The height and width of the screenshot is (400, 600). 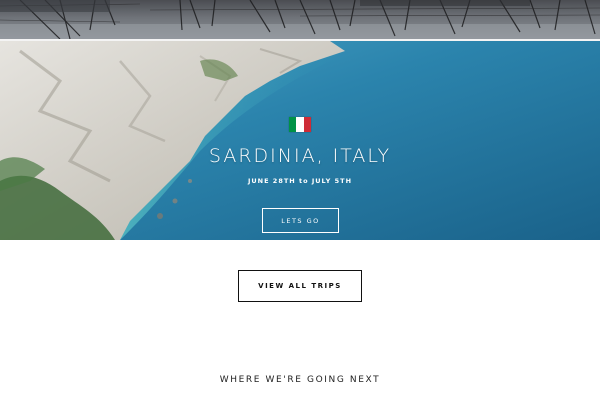 I want to click on flag-stripe-white, so click(x=300, y=124).